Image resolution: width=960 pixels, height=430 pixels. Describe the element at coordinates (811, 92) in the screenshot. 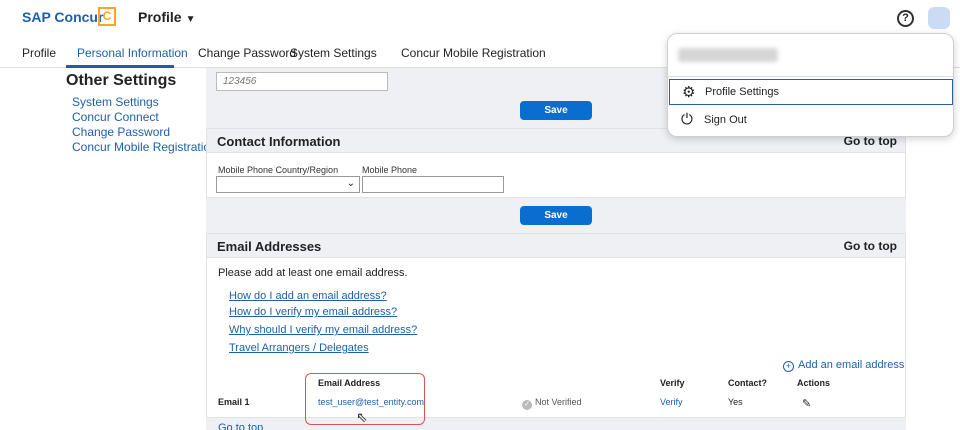

I see `profile-settings-menu-item: ⚙ Profile Settings` at that location.